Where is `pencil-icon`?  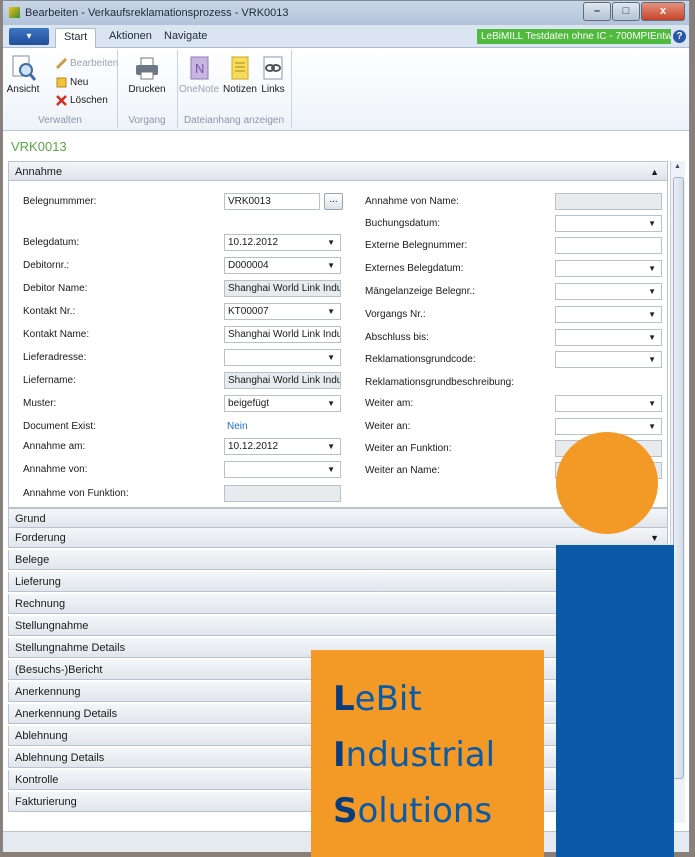 pencil-icon is located at coordinates (61, 63).